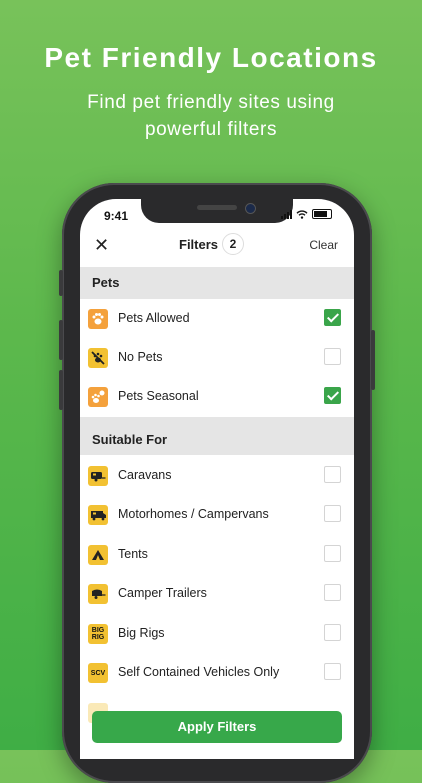  Describe the element at coordinates (98, 515) in the screenshot. I see `motorhome-icon` at that location.